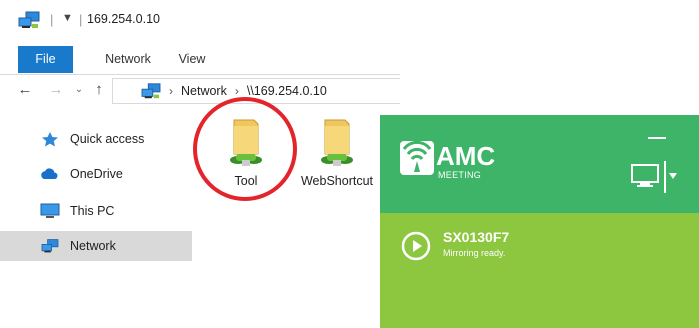  I want to click on quick-access-toolbar-dropdown: ▼, so click(67, 18).